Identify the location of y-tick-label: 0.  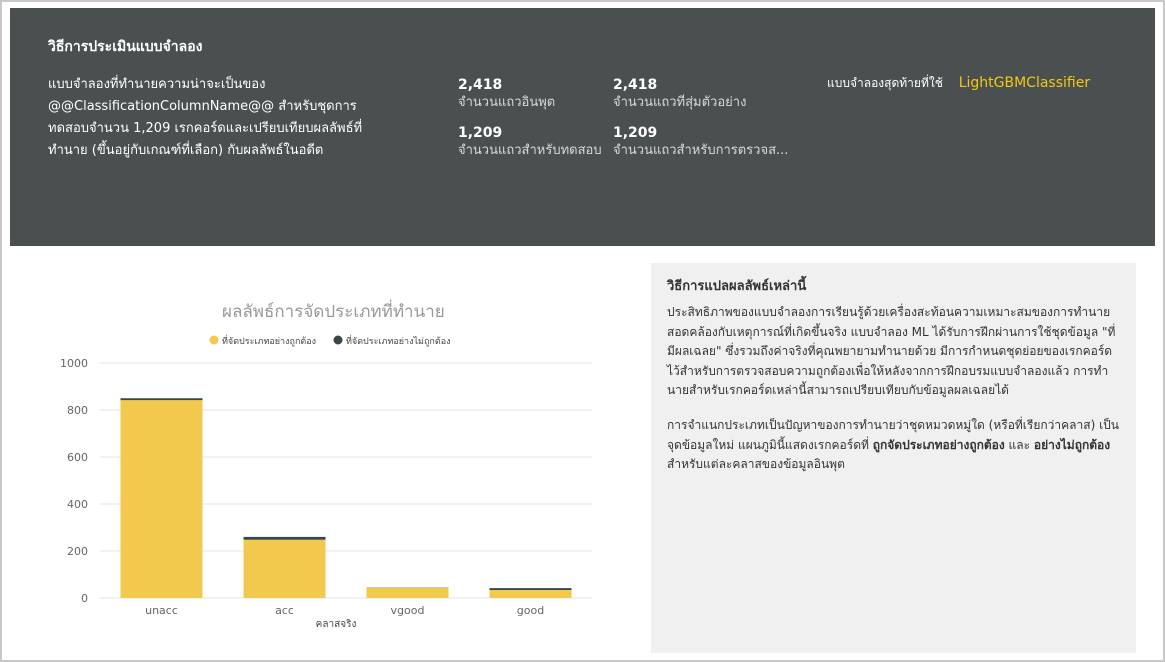
(84, 598).